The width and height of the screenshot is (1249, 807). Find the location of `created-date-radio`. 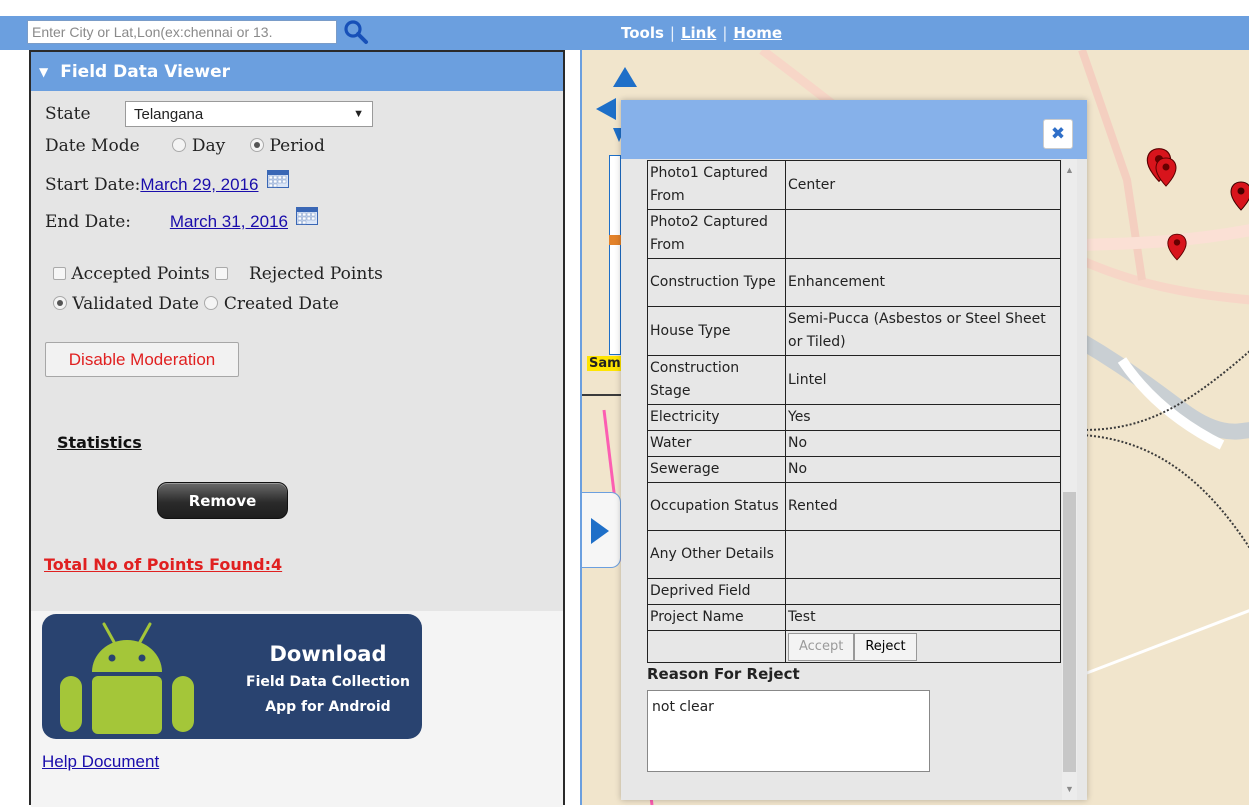

created-date-radio is located at coordinates (211, 303).